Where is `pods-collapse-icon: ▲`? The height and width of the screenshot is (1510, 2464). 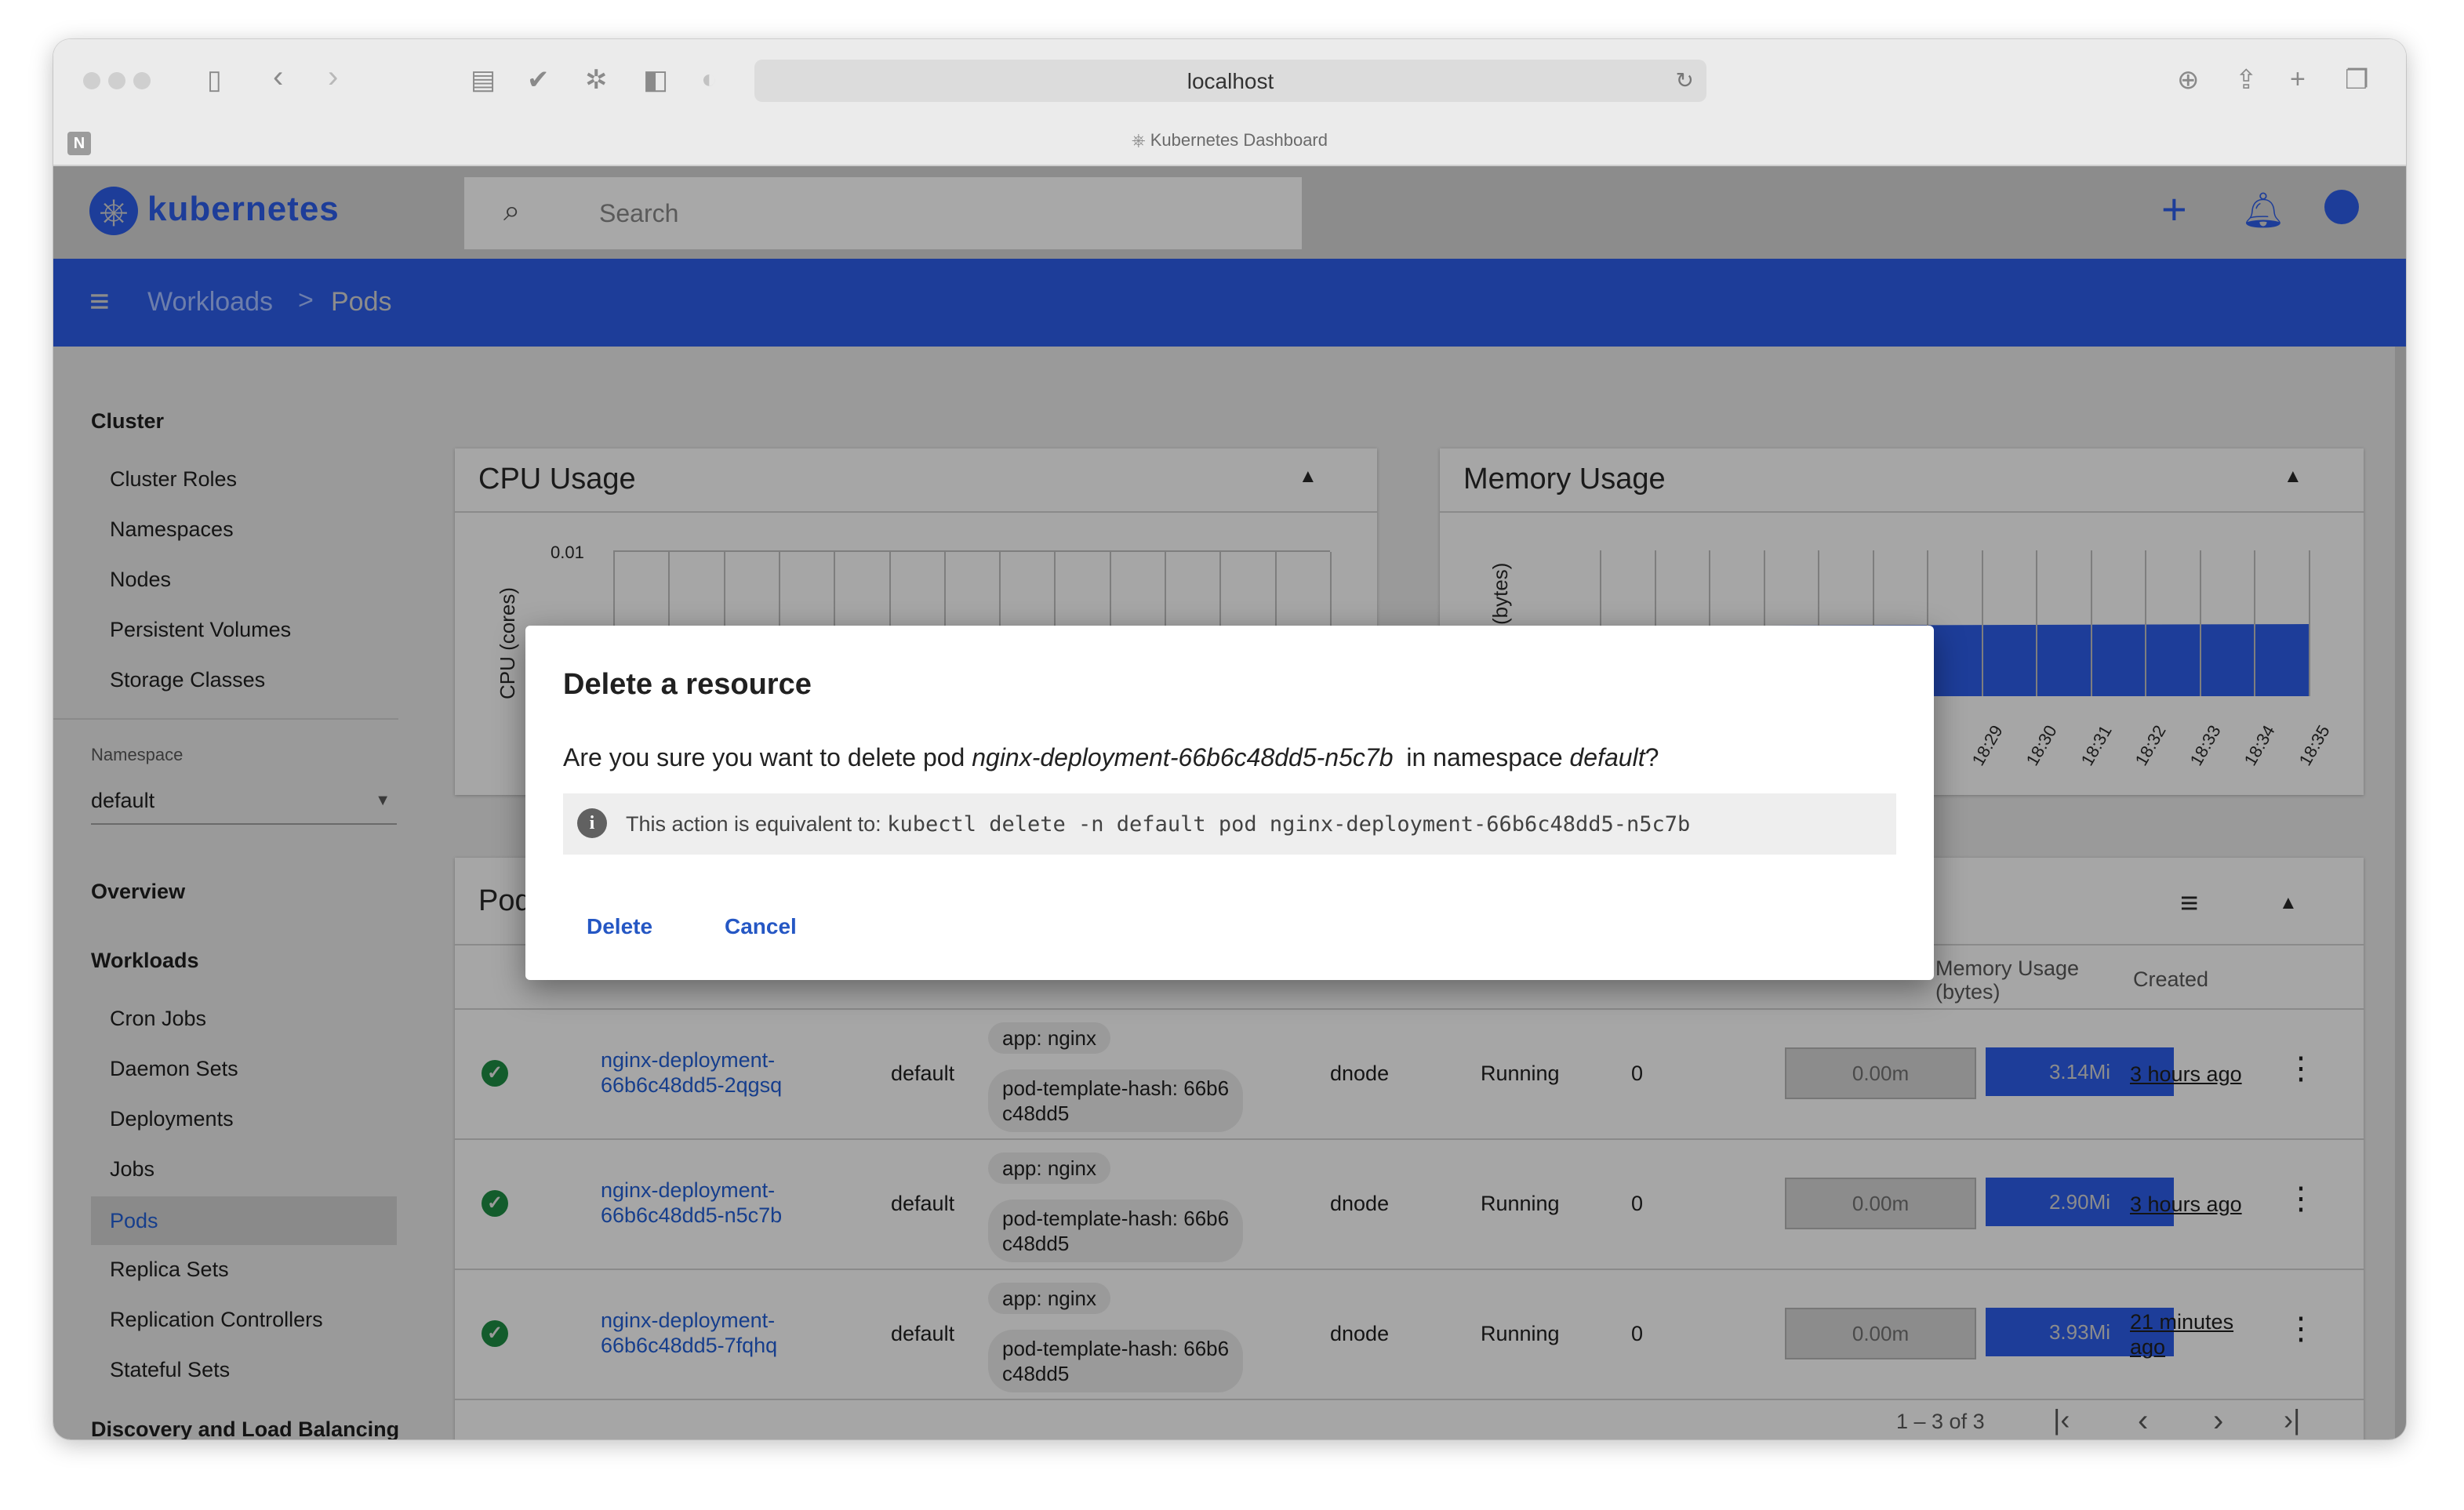
pods-collapse-icon: ▲ is located at coordinates (2288, 903).